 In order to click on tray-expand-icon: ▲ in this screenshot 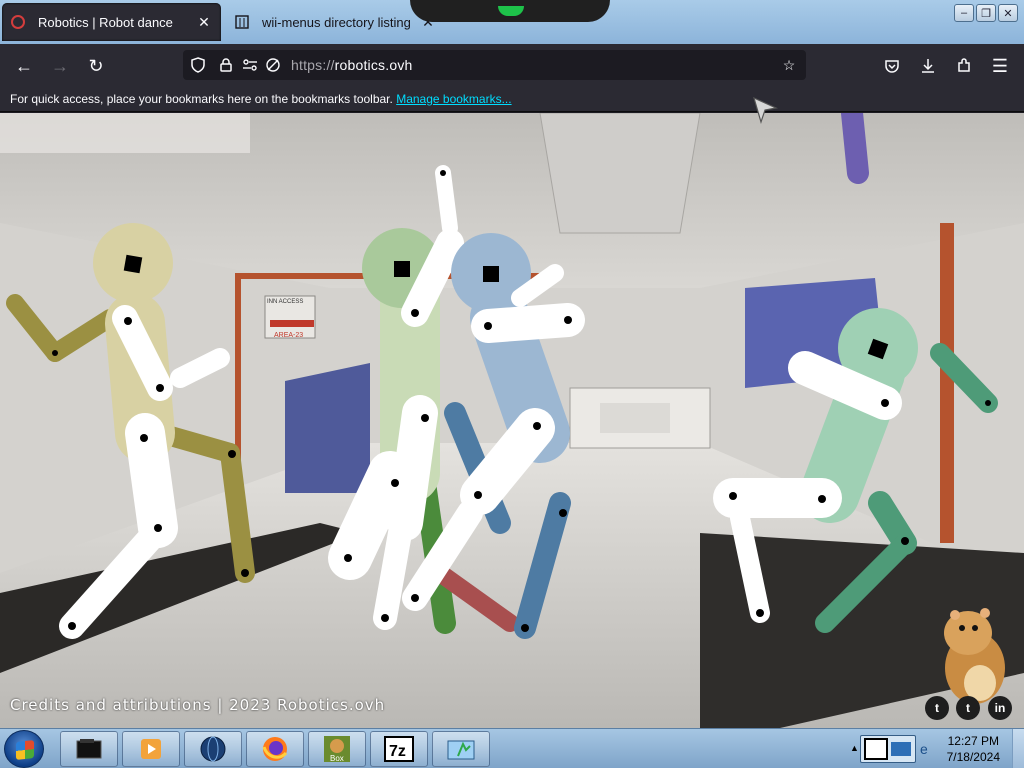, I will do `click(854, 748)`.